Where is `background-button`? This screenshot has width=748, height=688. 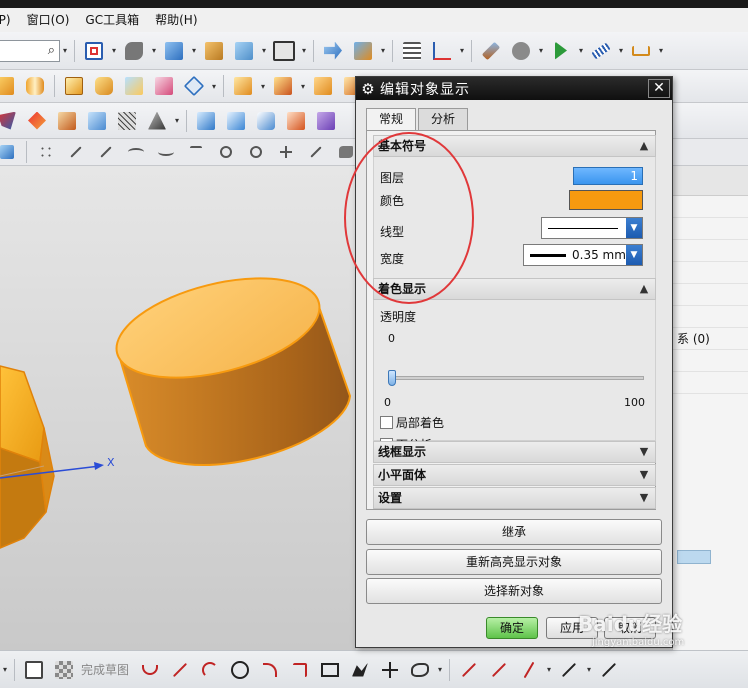
background-button is located at coordinates (284, 51).